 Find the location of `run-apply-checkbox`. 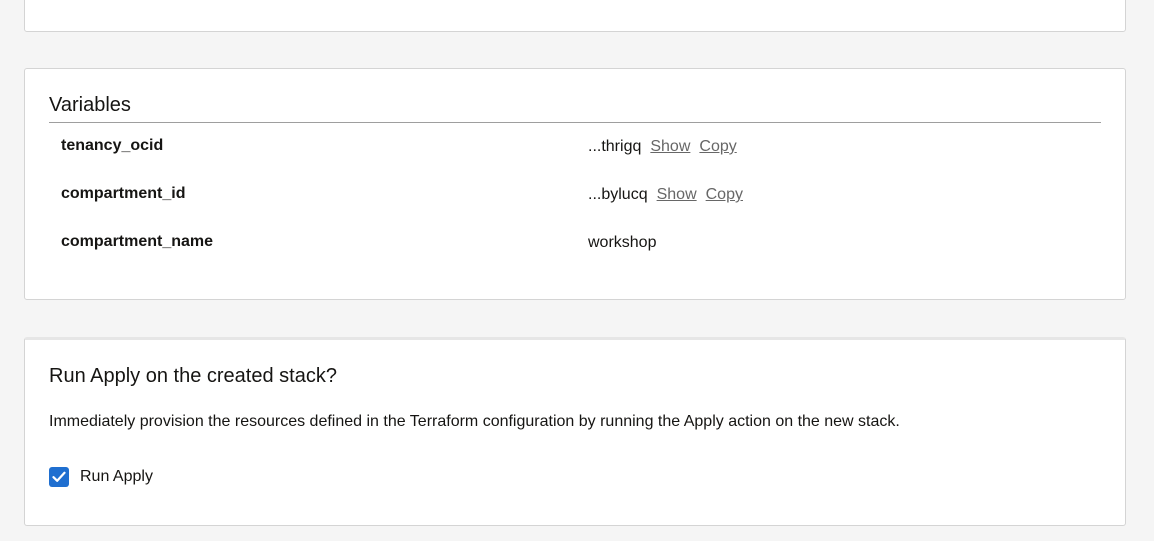

run-apply-checkbox is located at coordinates (59, 477).